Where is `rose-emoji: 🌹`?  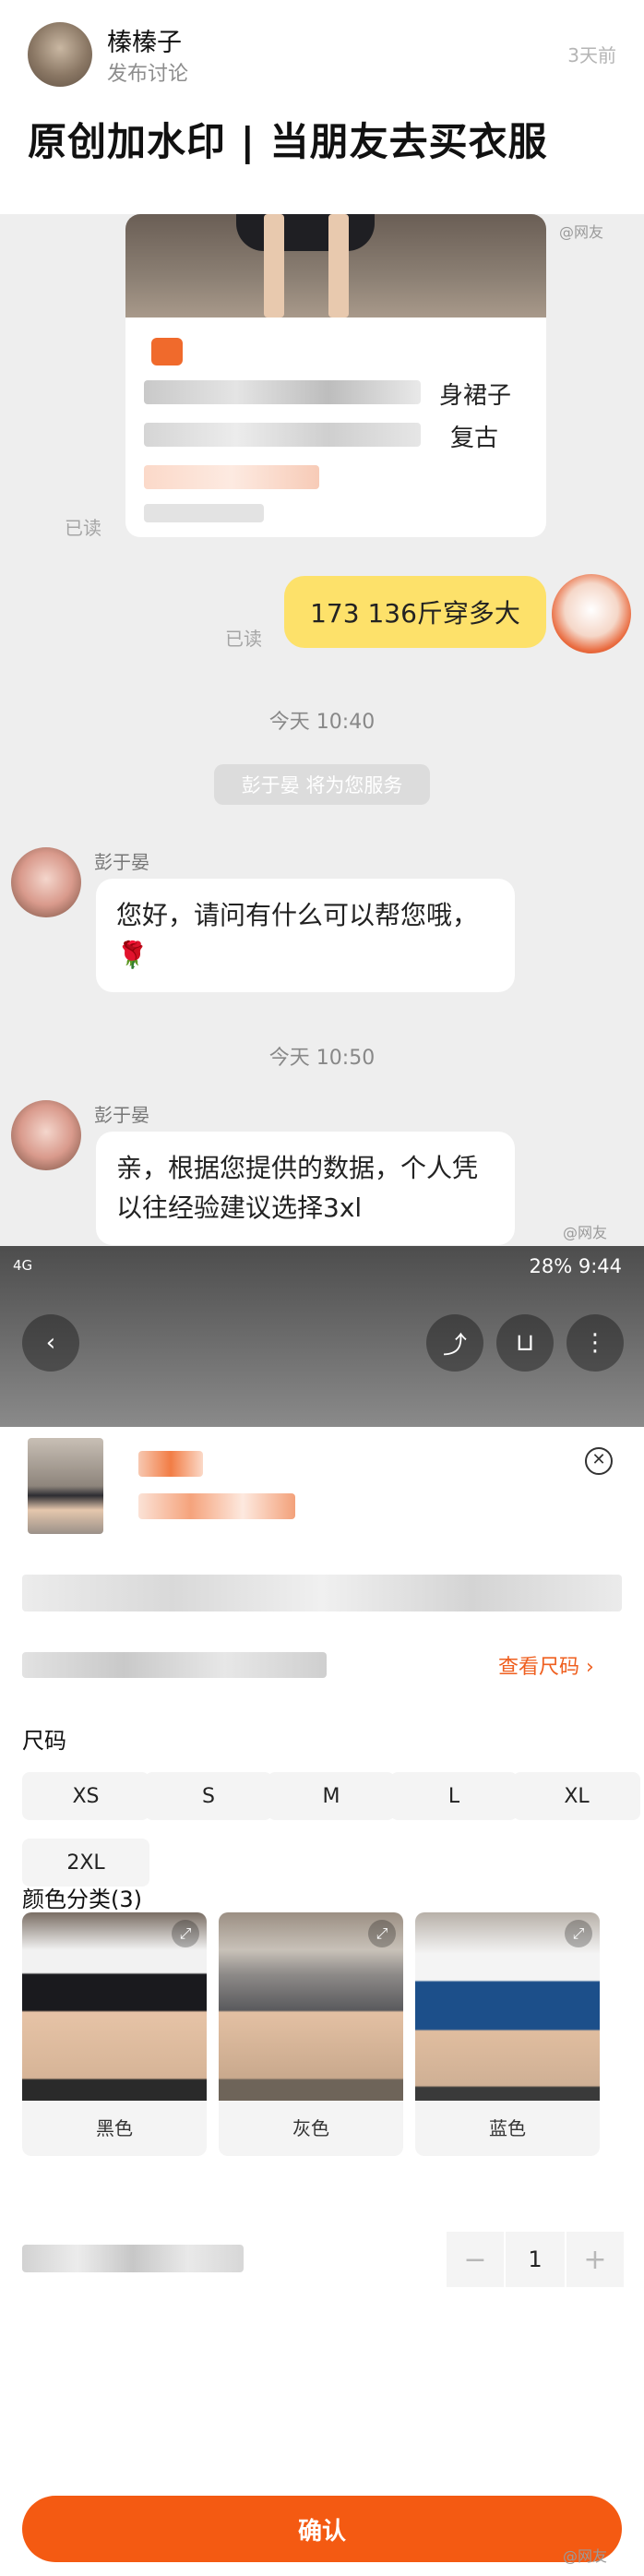
rose-emoji: 🌹 is located at coordinates (133, 956).